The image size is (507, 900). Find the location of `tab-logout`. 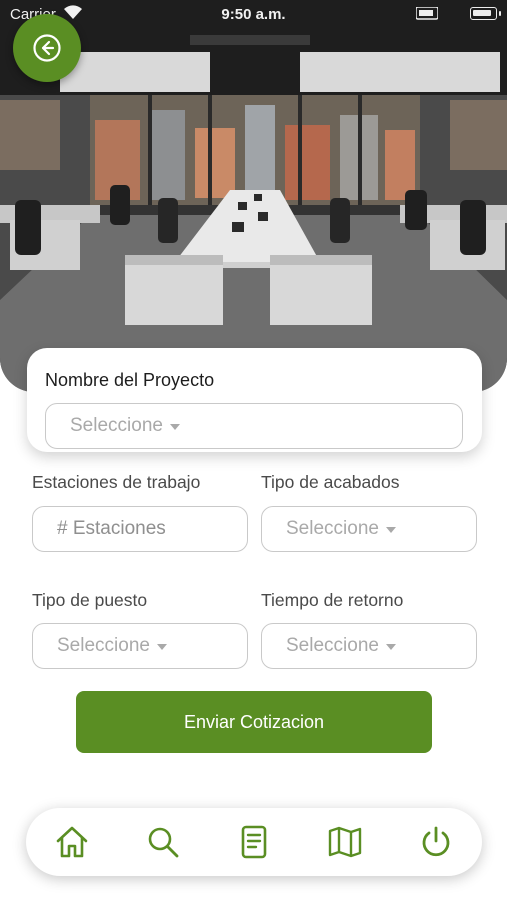

tab-logout is located at coordinates (436, 842).